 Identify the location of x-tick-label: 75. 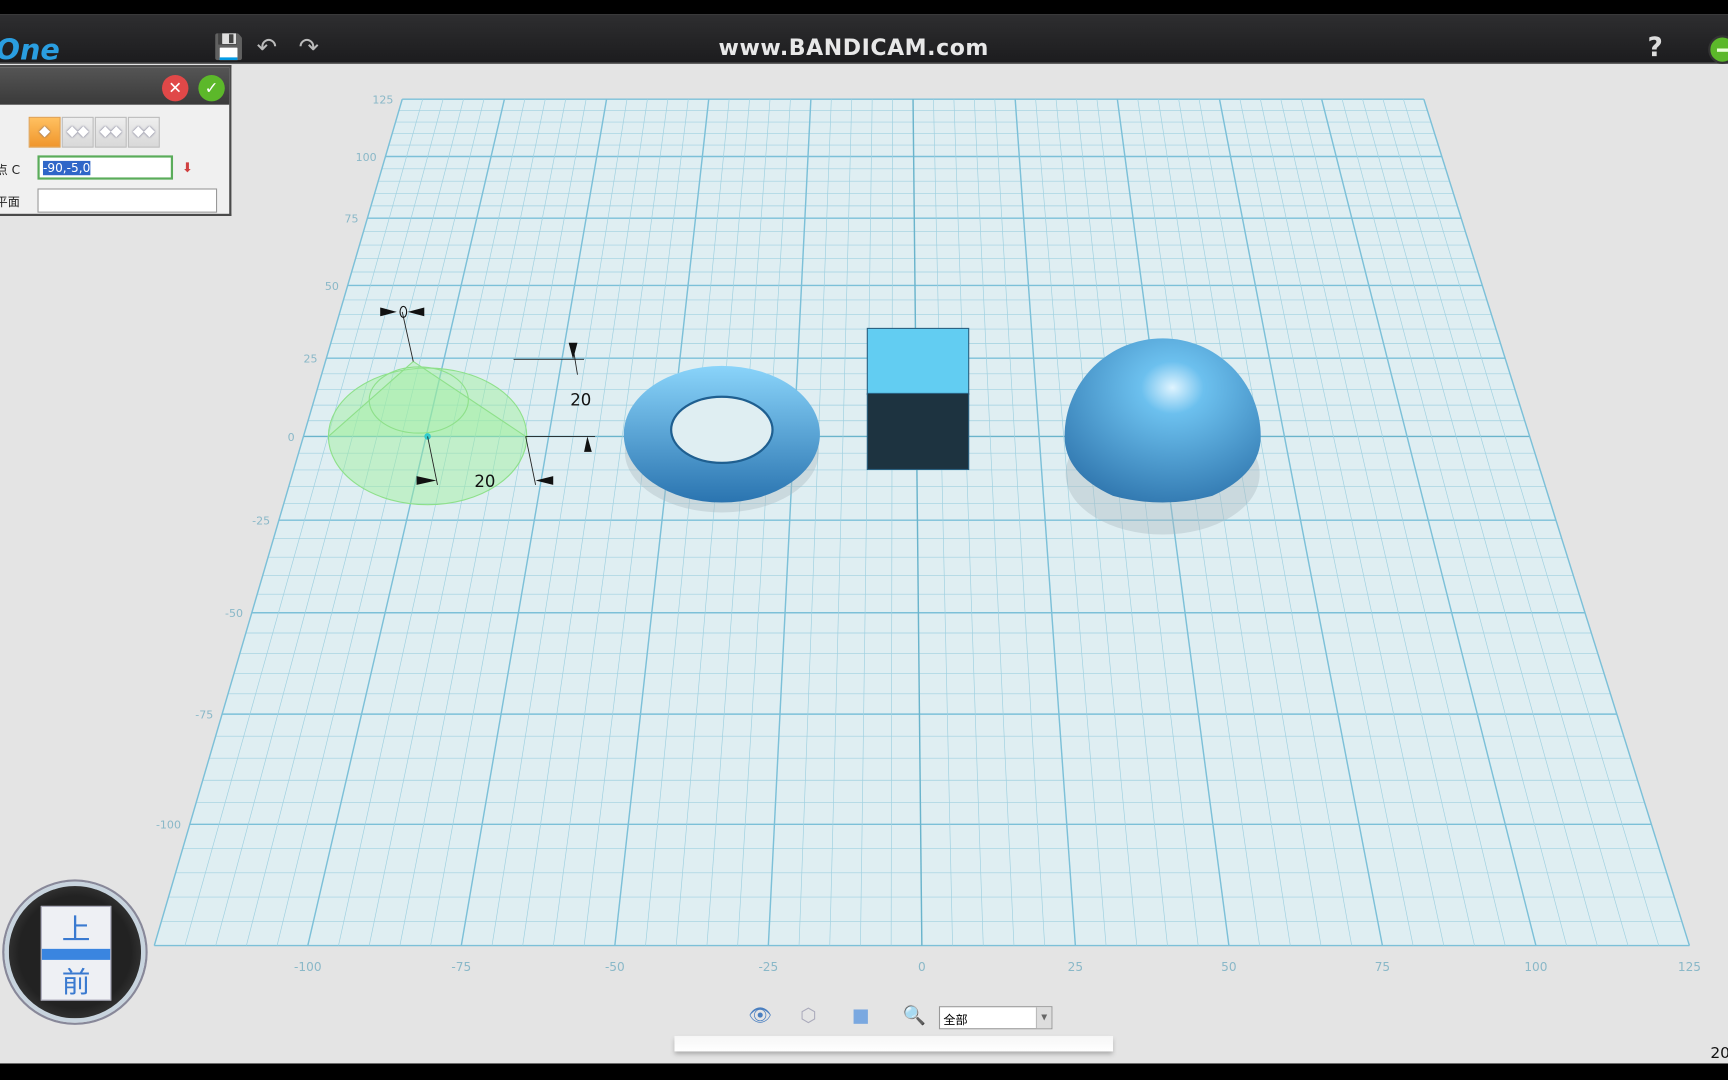
(1382, 967).